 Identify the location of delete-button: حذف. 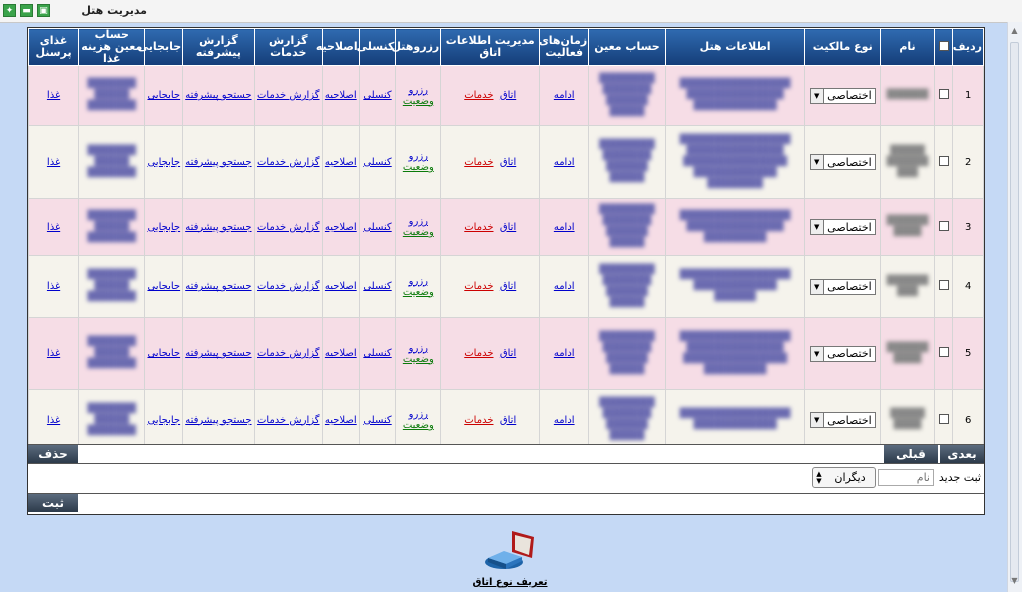
(53, 454).